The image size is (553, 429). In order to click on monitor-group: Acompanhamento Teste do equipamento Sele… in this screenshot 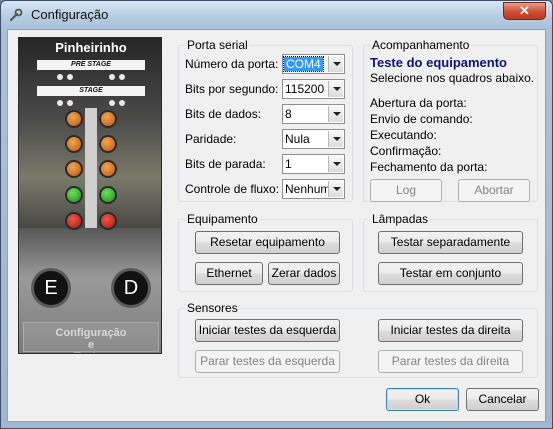, I will do `click(450, 120)`.